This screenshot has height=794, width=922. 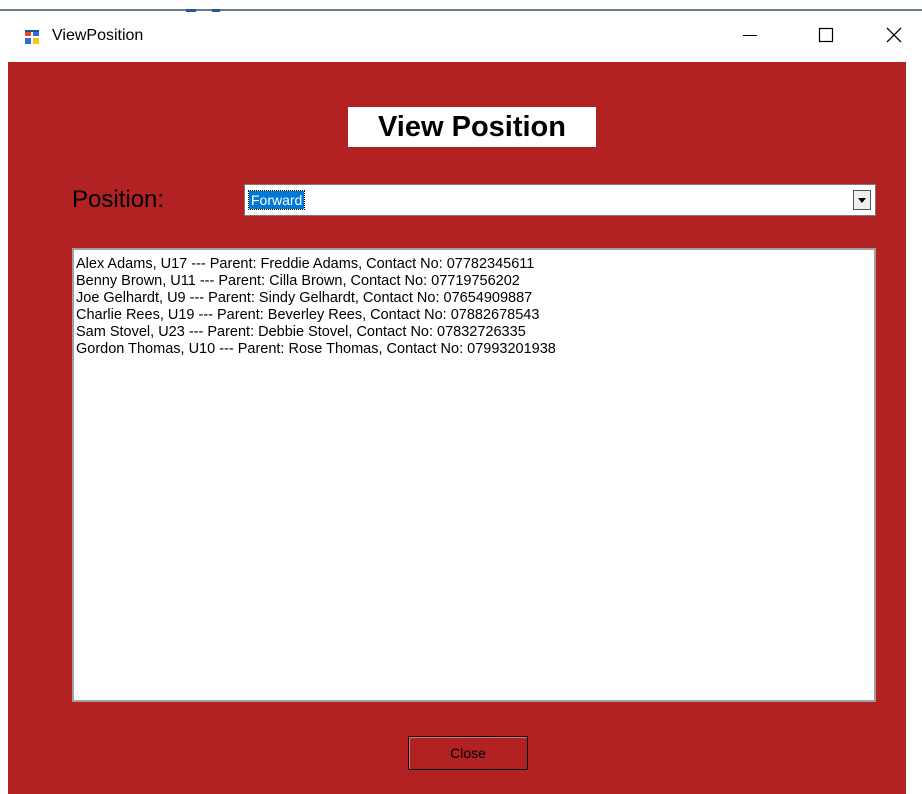 I want to click on maximize-button, so click(x=826, y=37).